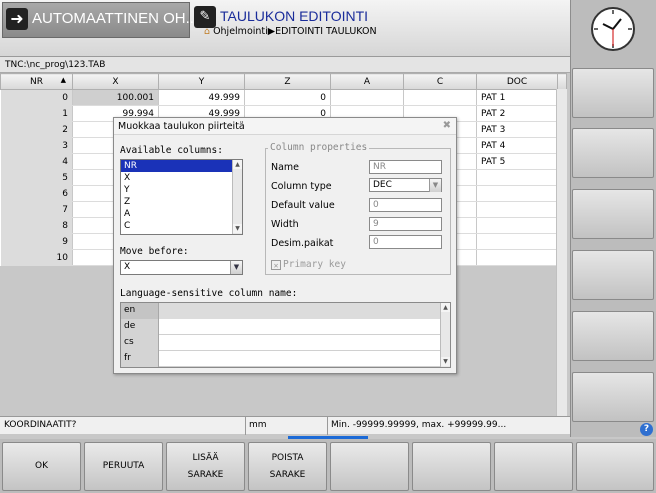 This screenshot has width=656, height=493. What do you see at coordinates (287, 97) in the screenshot?
I see `cell-z: 0` at bounding box center [287, 97].